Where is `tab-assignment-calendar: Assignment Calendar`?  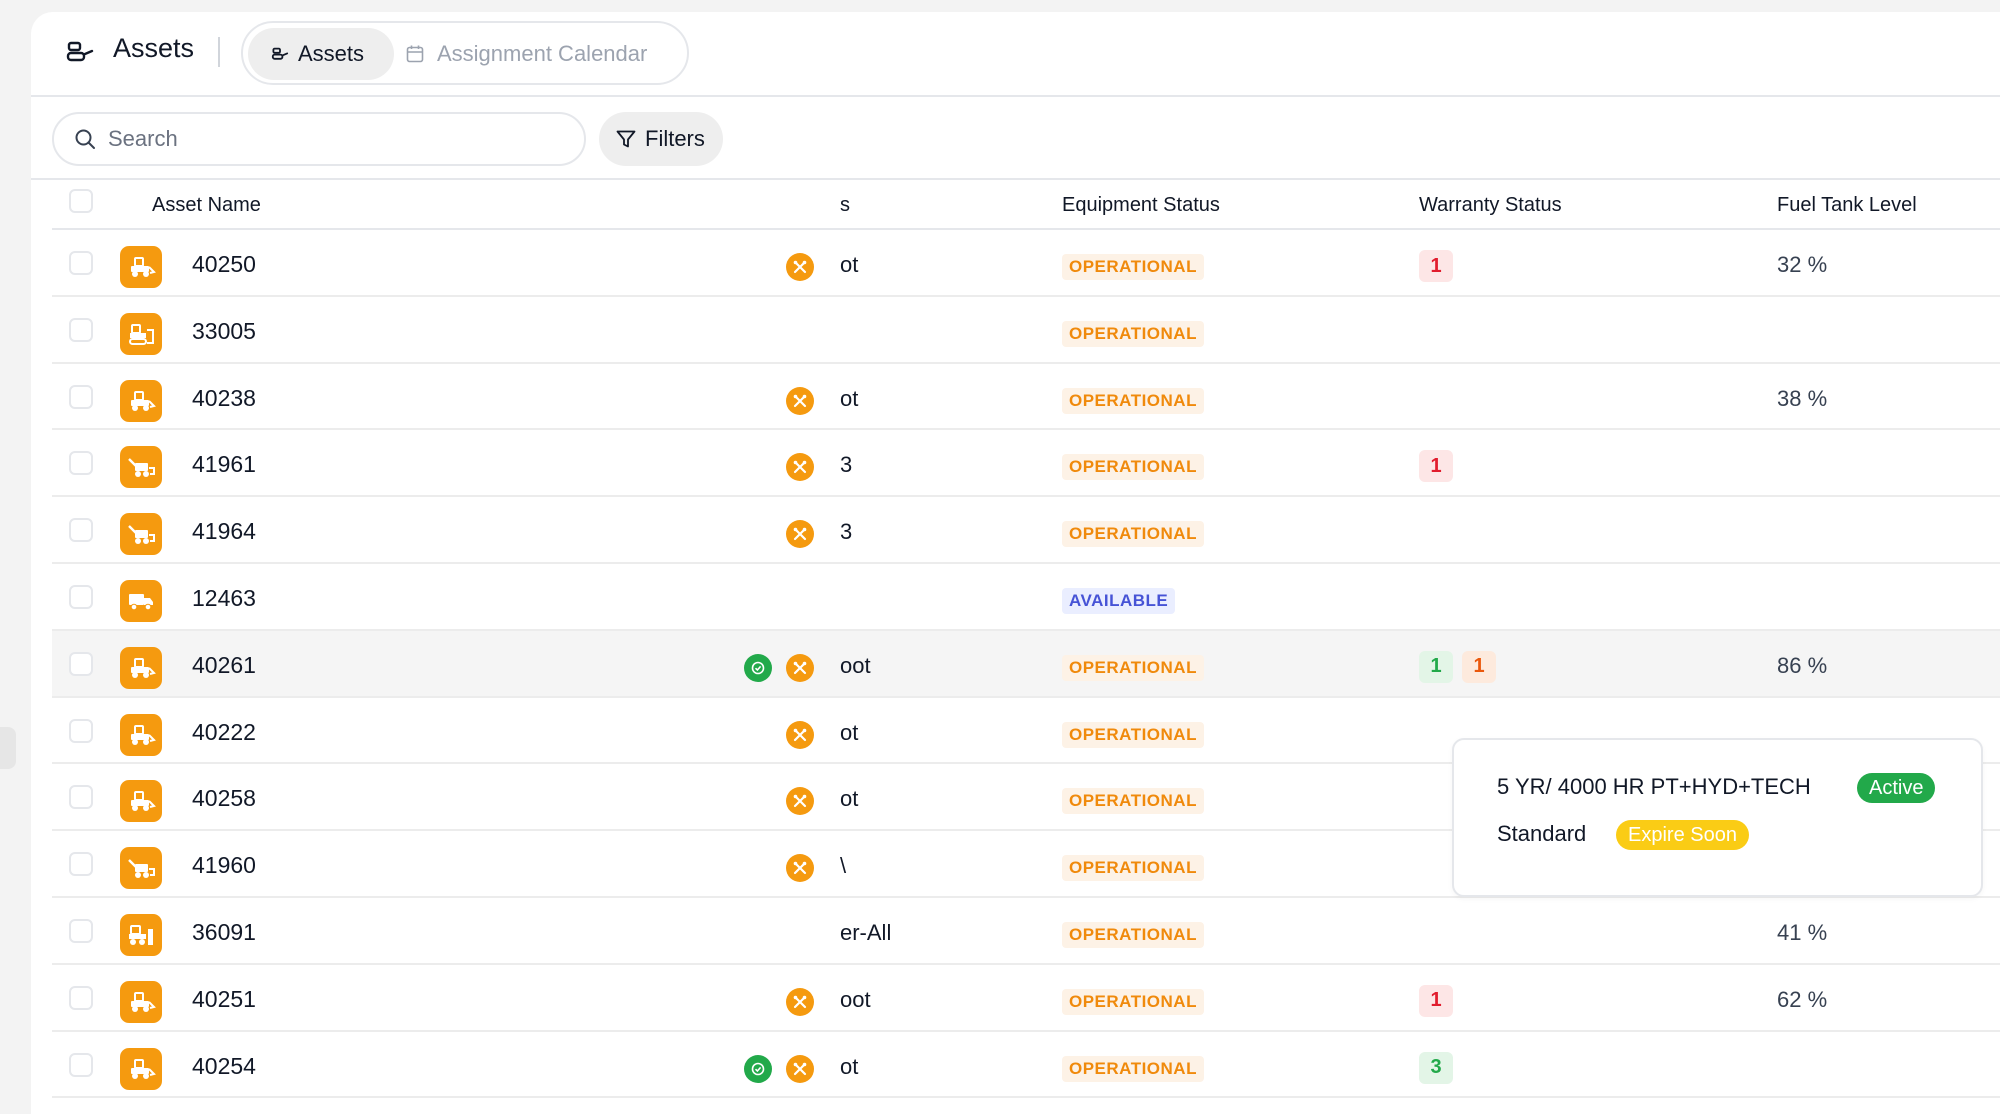
tab-assignment-calendar: Assignment Calendar is located at coordinates (540, 54).